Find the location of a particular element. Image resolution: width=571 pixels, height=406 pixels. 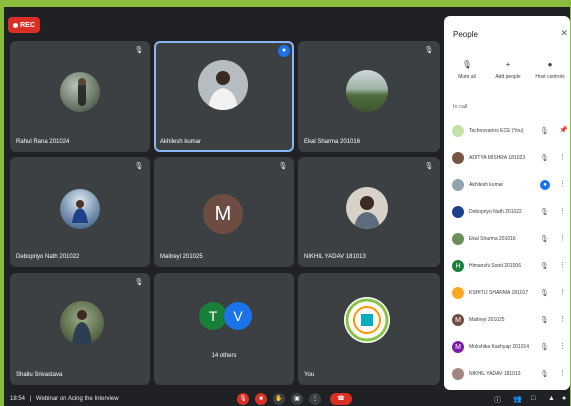

activities-icon: ▲ is located at coordinates (551, 398).